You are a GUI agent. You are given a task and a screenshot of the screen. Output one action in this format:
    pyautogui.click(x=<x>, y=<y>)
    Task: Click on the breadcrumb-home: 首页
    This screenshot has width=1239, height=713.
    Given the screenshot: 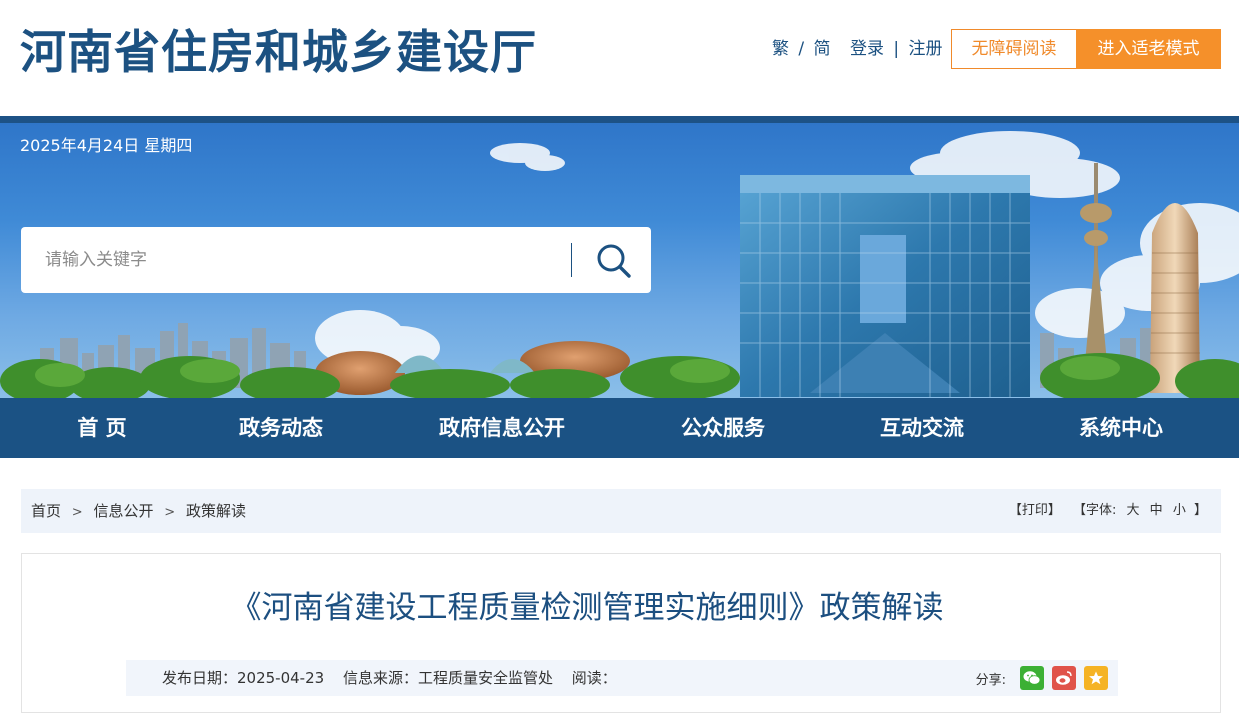 What is the action you would take?
    pyautogui.click(x=46, y=511)
    